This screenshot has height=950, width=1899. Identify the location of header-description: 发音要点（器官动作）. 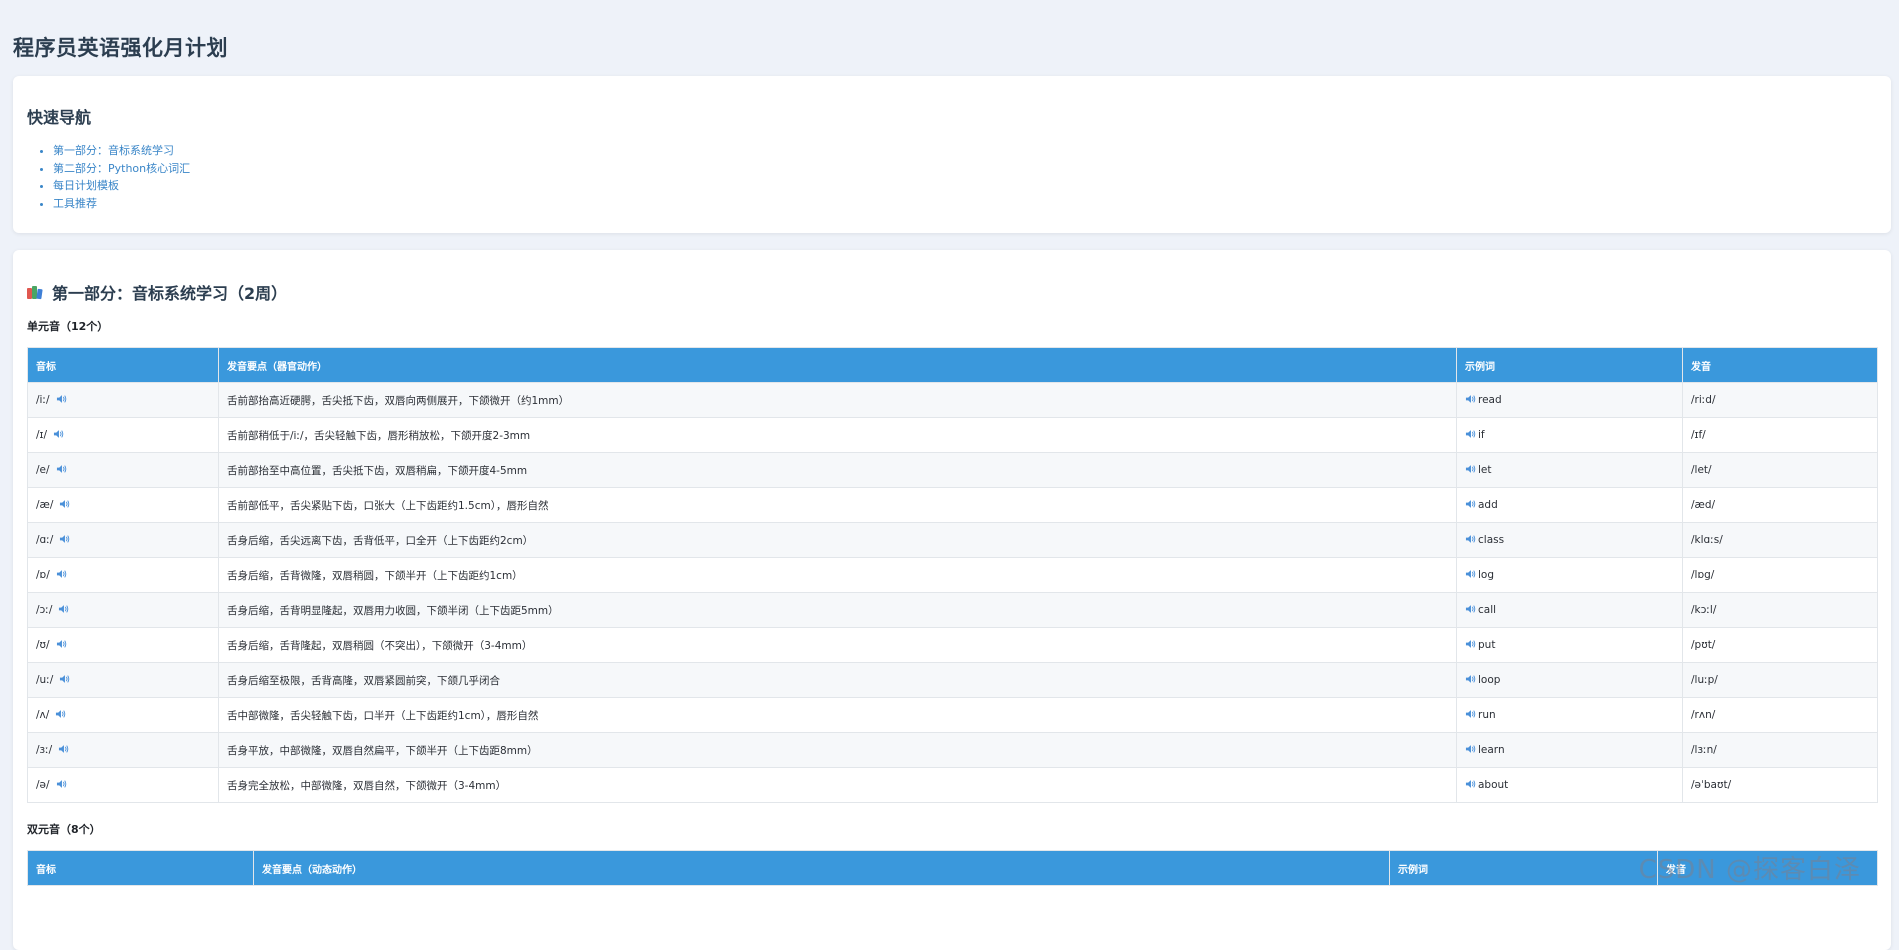
(837, 365).